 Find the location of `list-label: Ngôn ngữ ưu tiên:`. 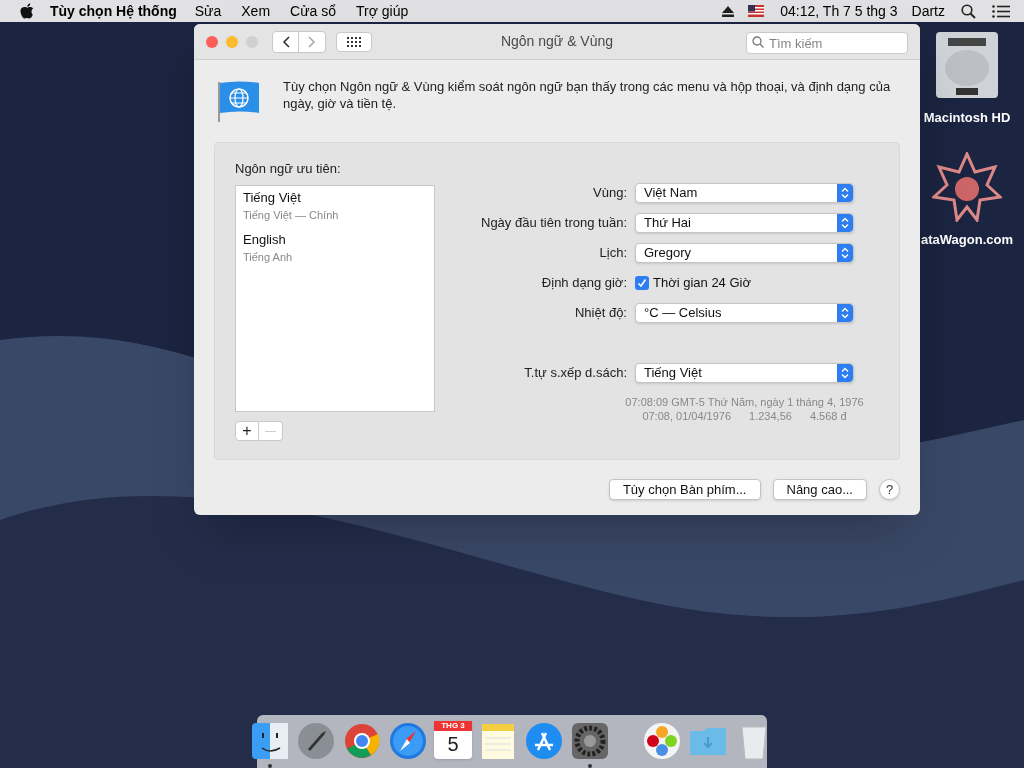

list-label: Ngôn ngữ ưu tiên: is located at coordinates (288, 169).